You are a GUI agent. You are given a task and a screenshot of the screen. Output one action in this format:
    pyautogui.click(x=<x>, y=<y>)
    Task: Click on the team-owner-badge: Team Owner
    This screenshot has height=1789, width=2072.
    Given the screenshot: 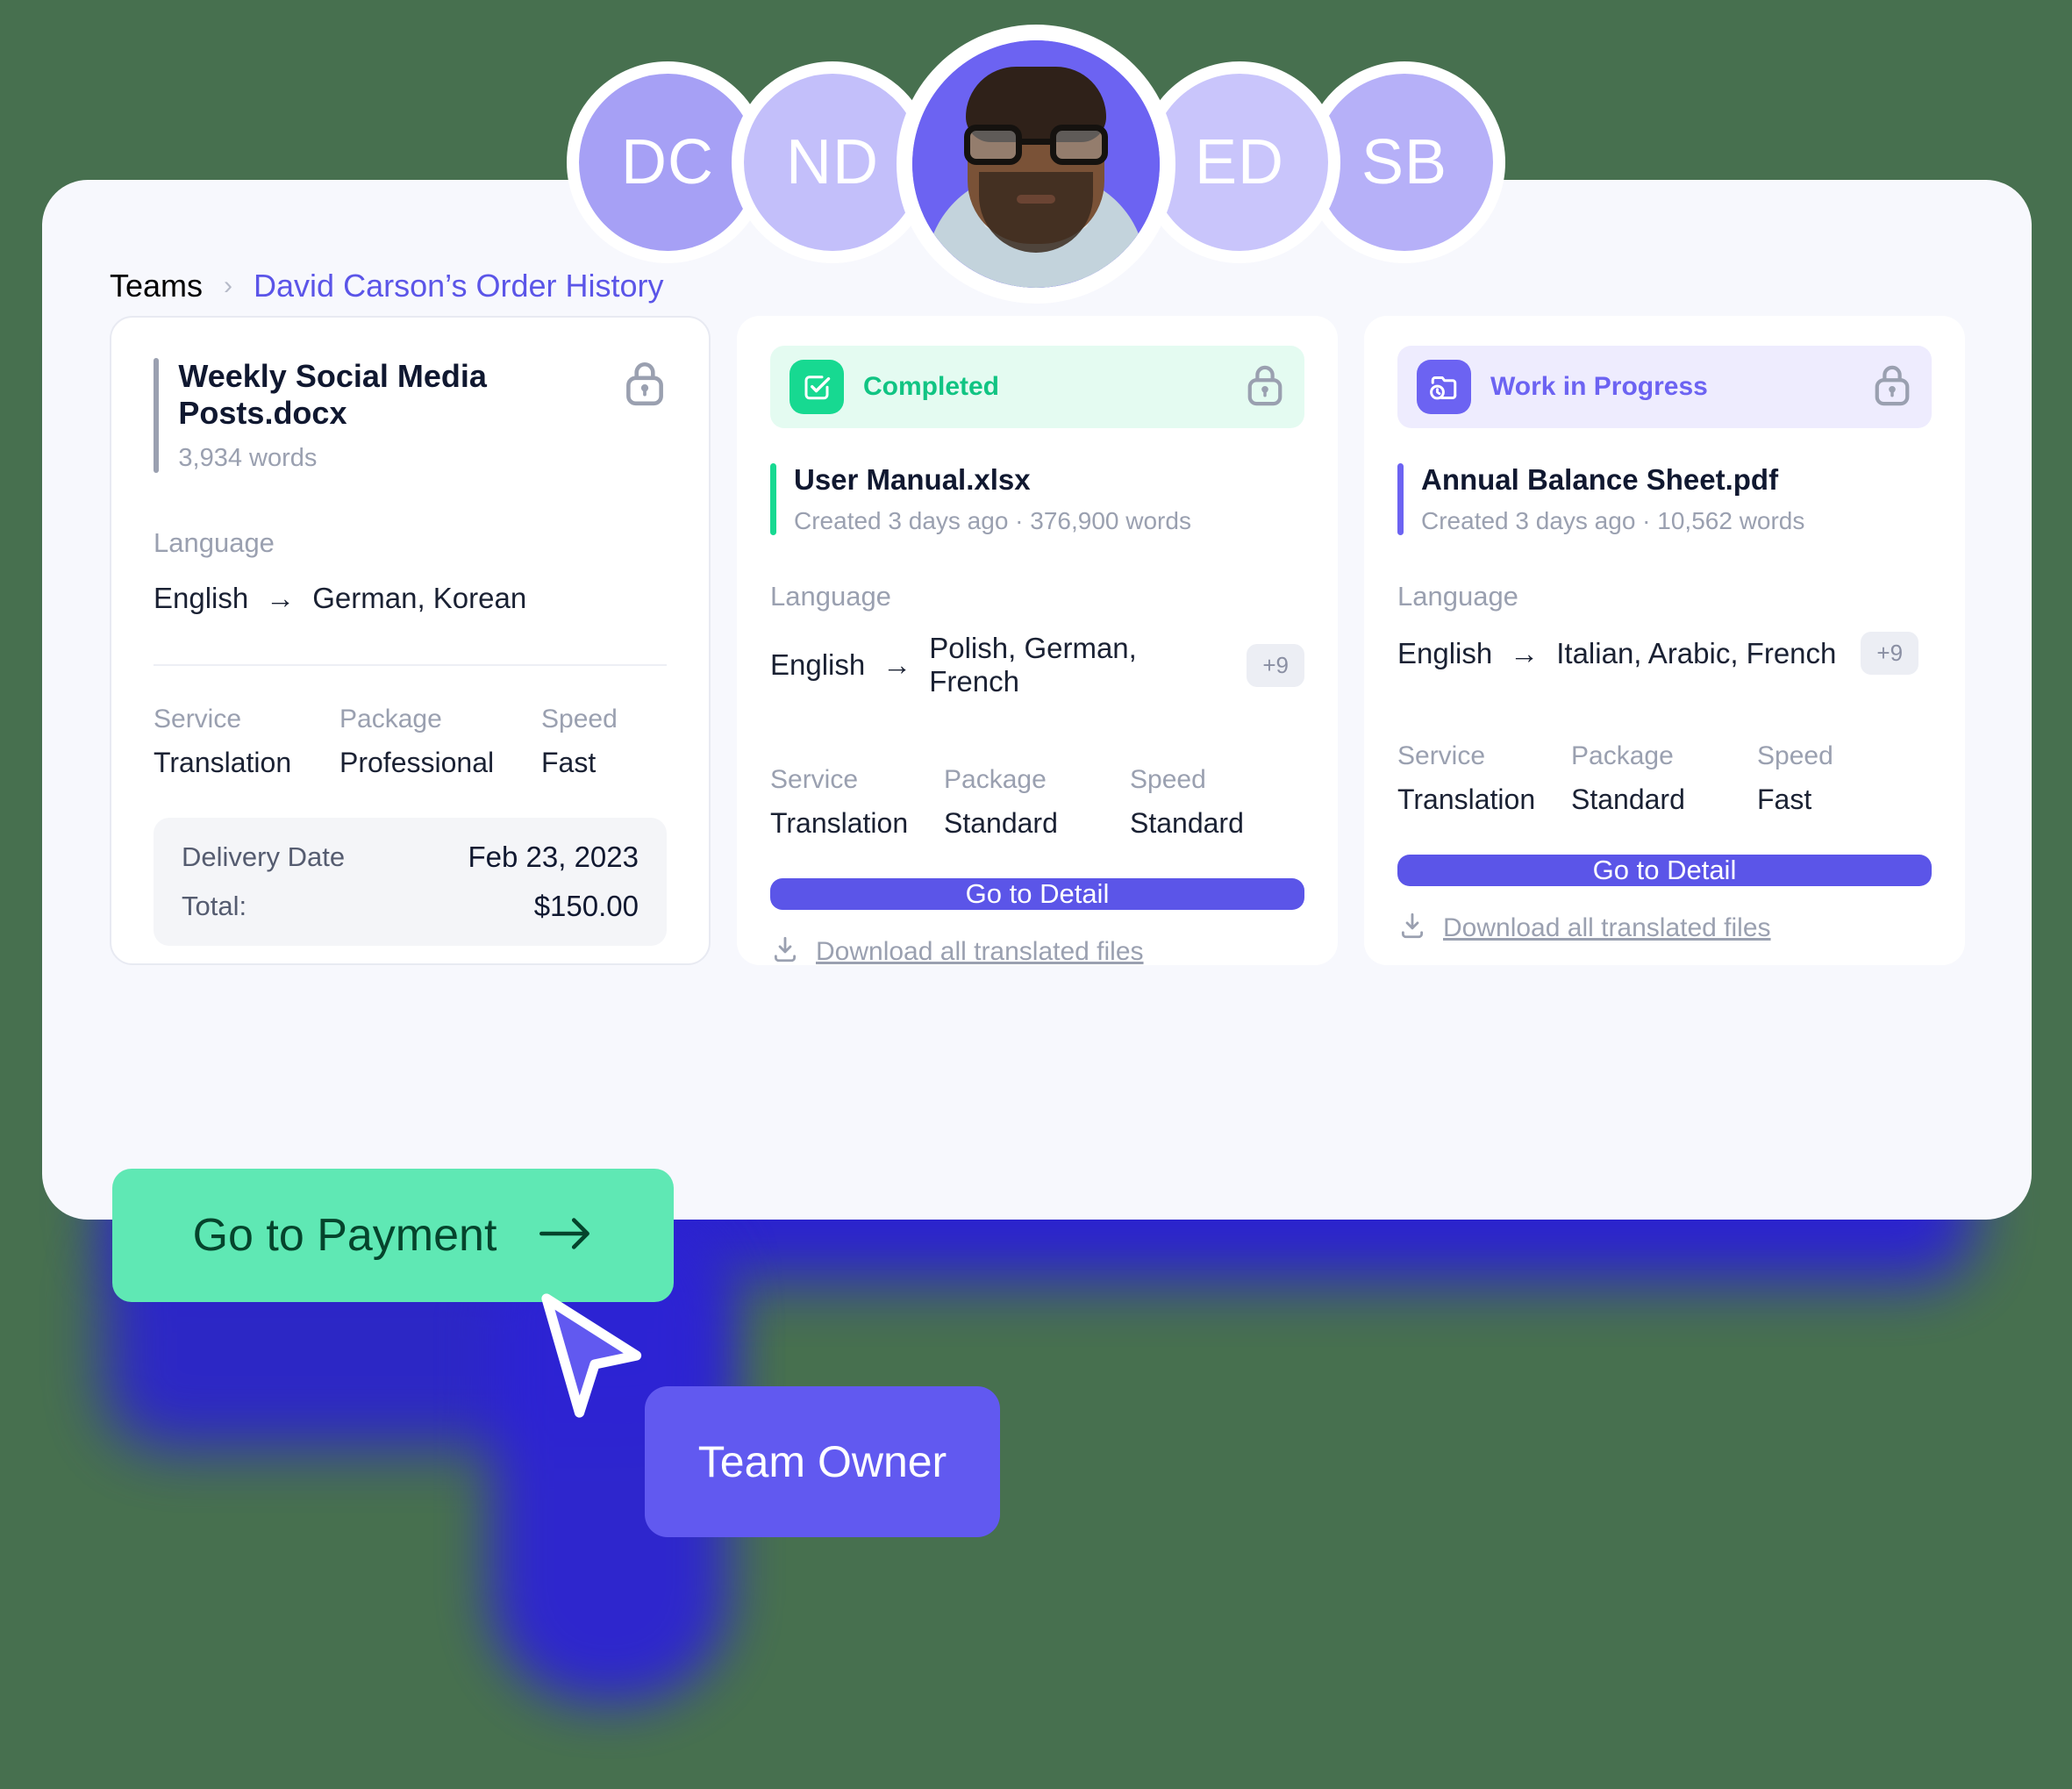 What is the action you would take?
    pyautogui.click(x=823, y=1461)
    